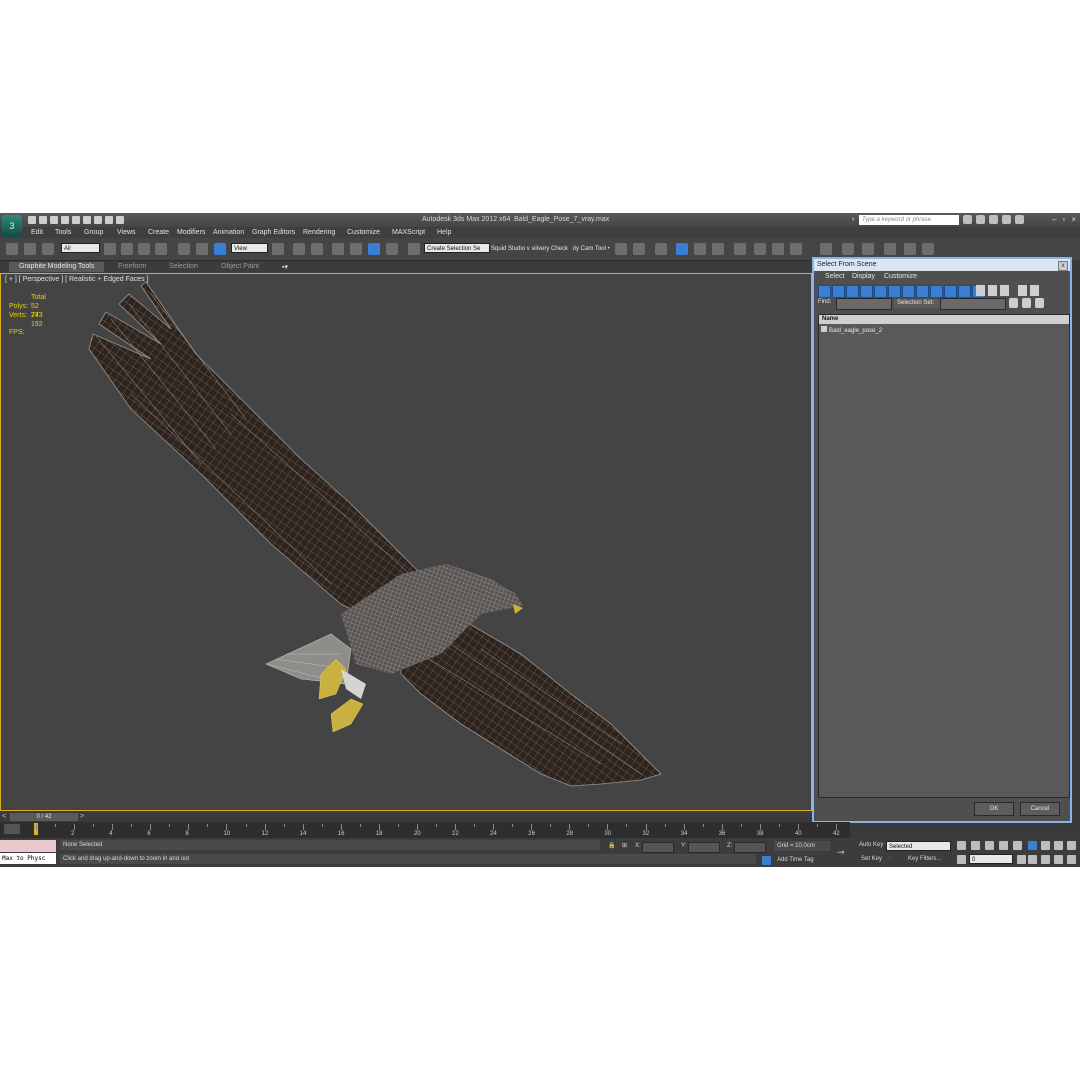  Describe the element at coordinates (161, 249) in the screenshot. I see `window-crossing-icon` at that location.